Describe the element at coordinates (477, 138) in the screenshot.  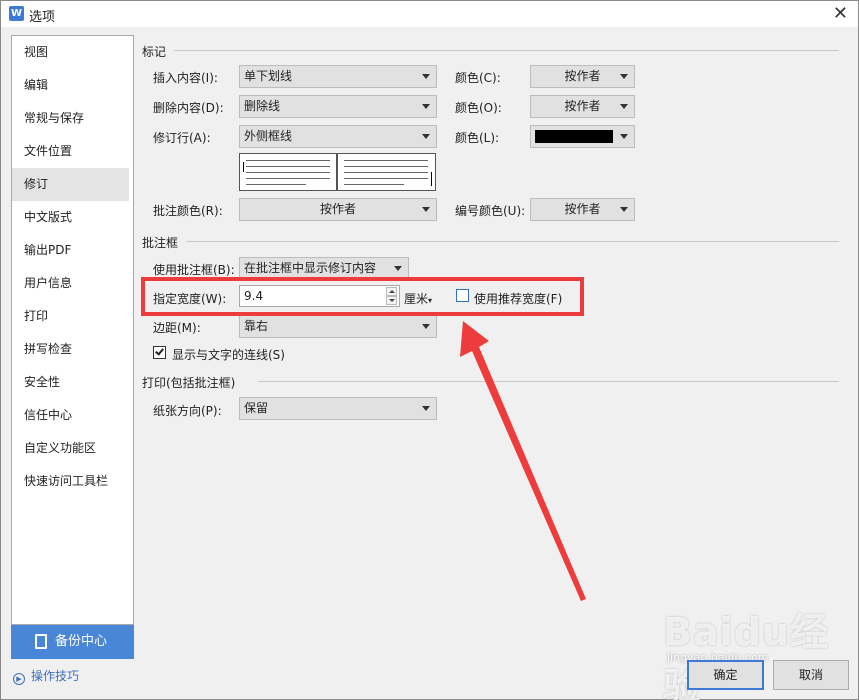
I see `revision-line-color-label: 颜色(L):` at that location.